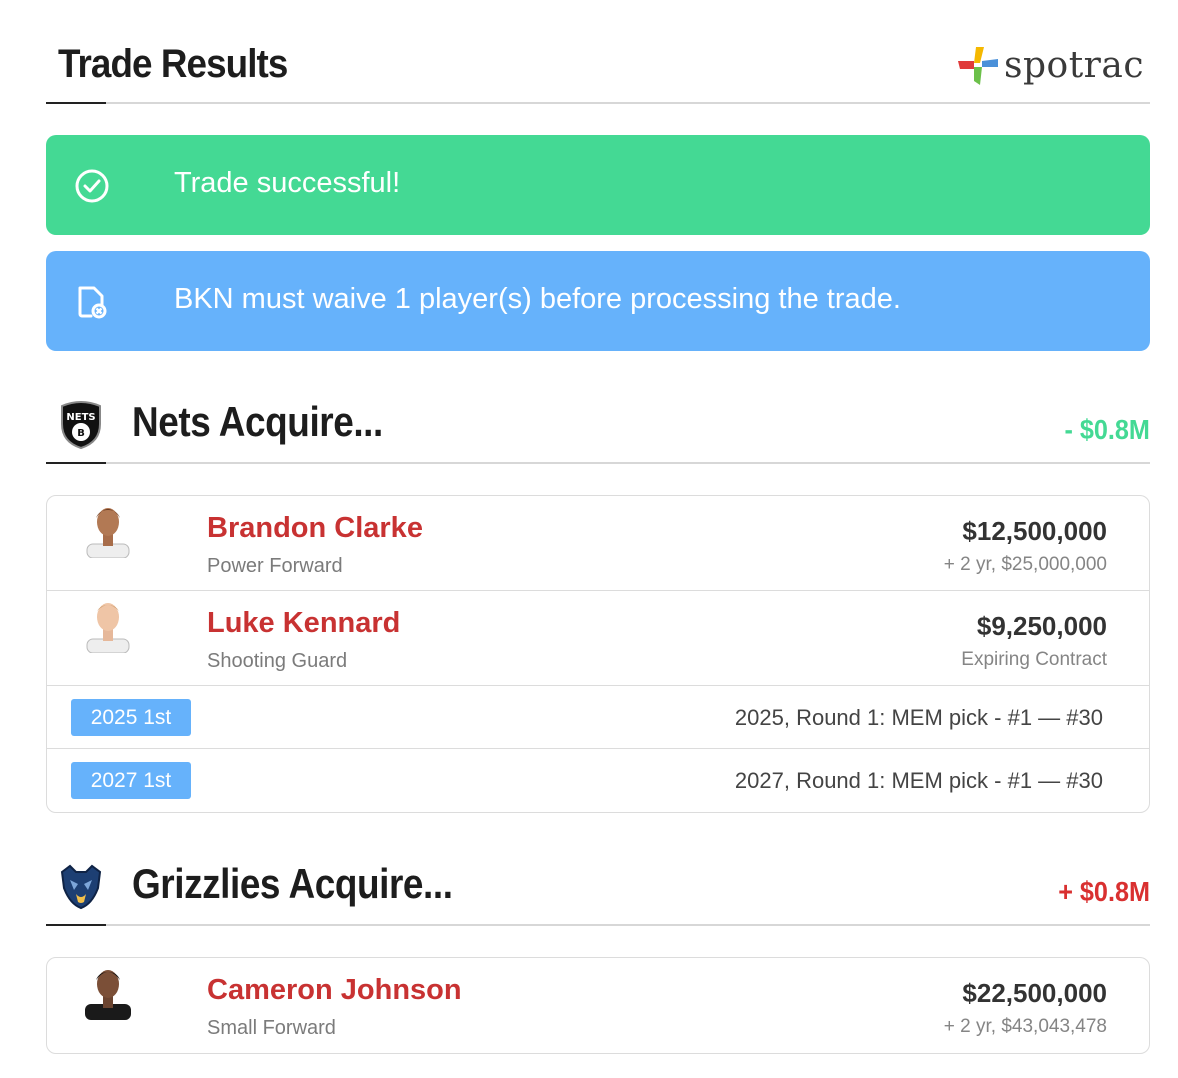 This screenshot has height=1078, width=1178. Describe the element at coordinates (978, 65) in the screenshot. I see `spotrac-pinwheel-icon` at that location.